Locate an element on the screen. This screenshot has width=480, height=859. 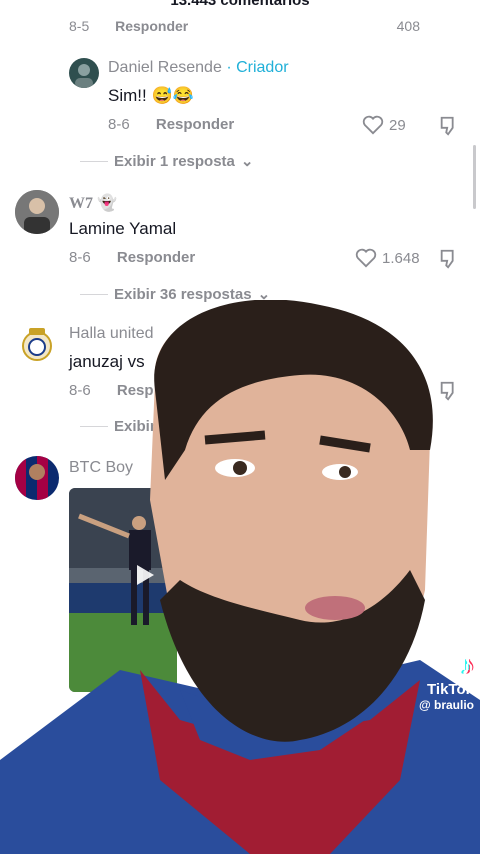
watermark-brand: TikTok is located at coordinates (450, 689).